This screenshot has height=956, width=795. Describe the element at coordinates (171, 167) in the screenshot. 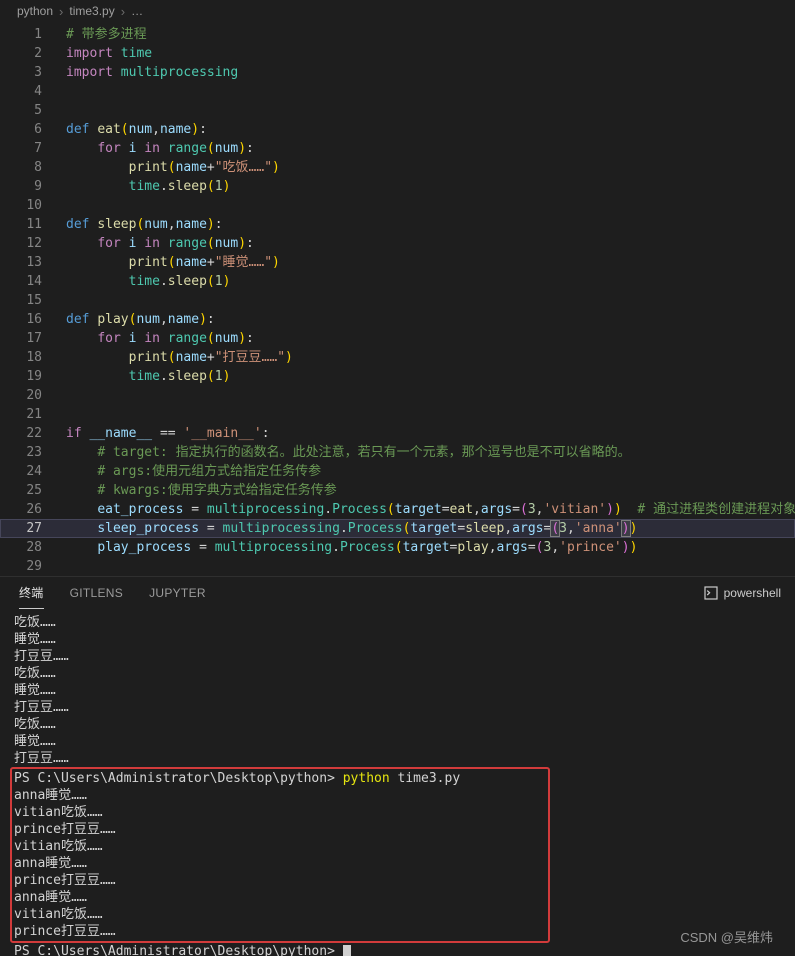

I see `token: (` at that location.